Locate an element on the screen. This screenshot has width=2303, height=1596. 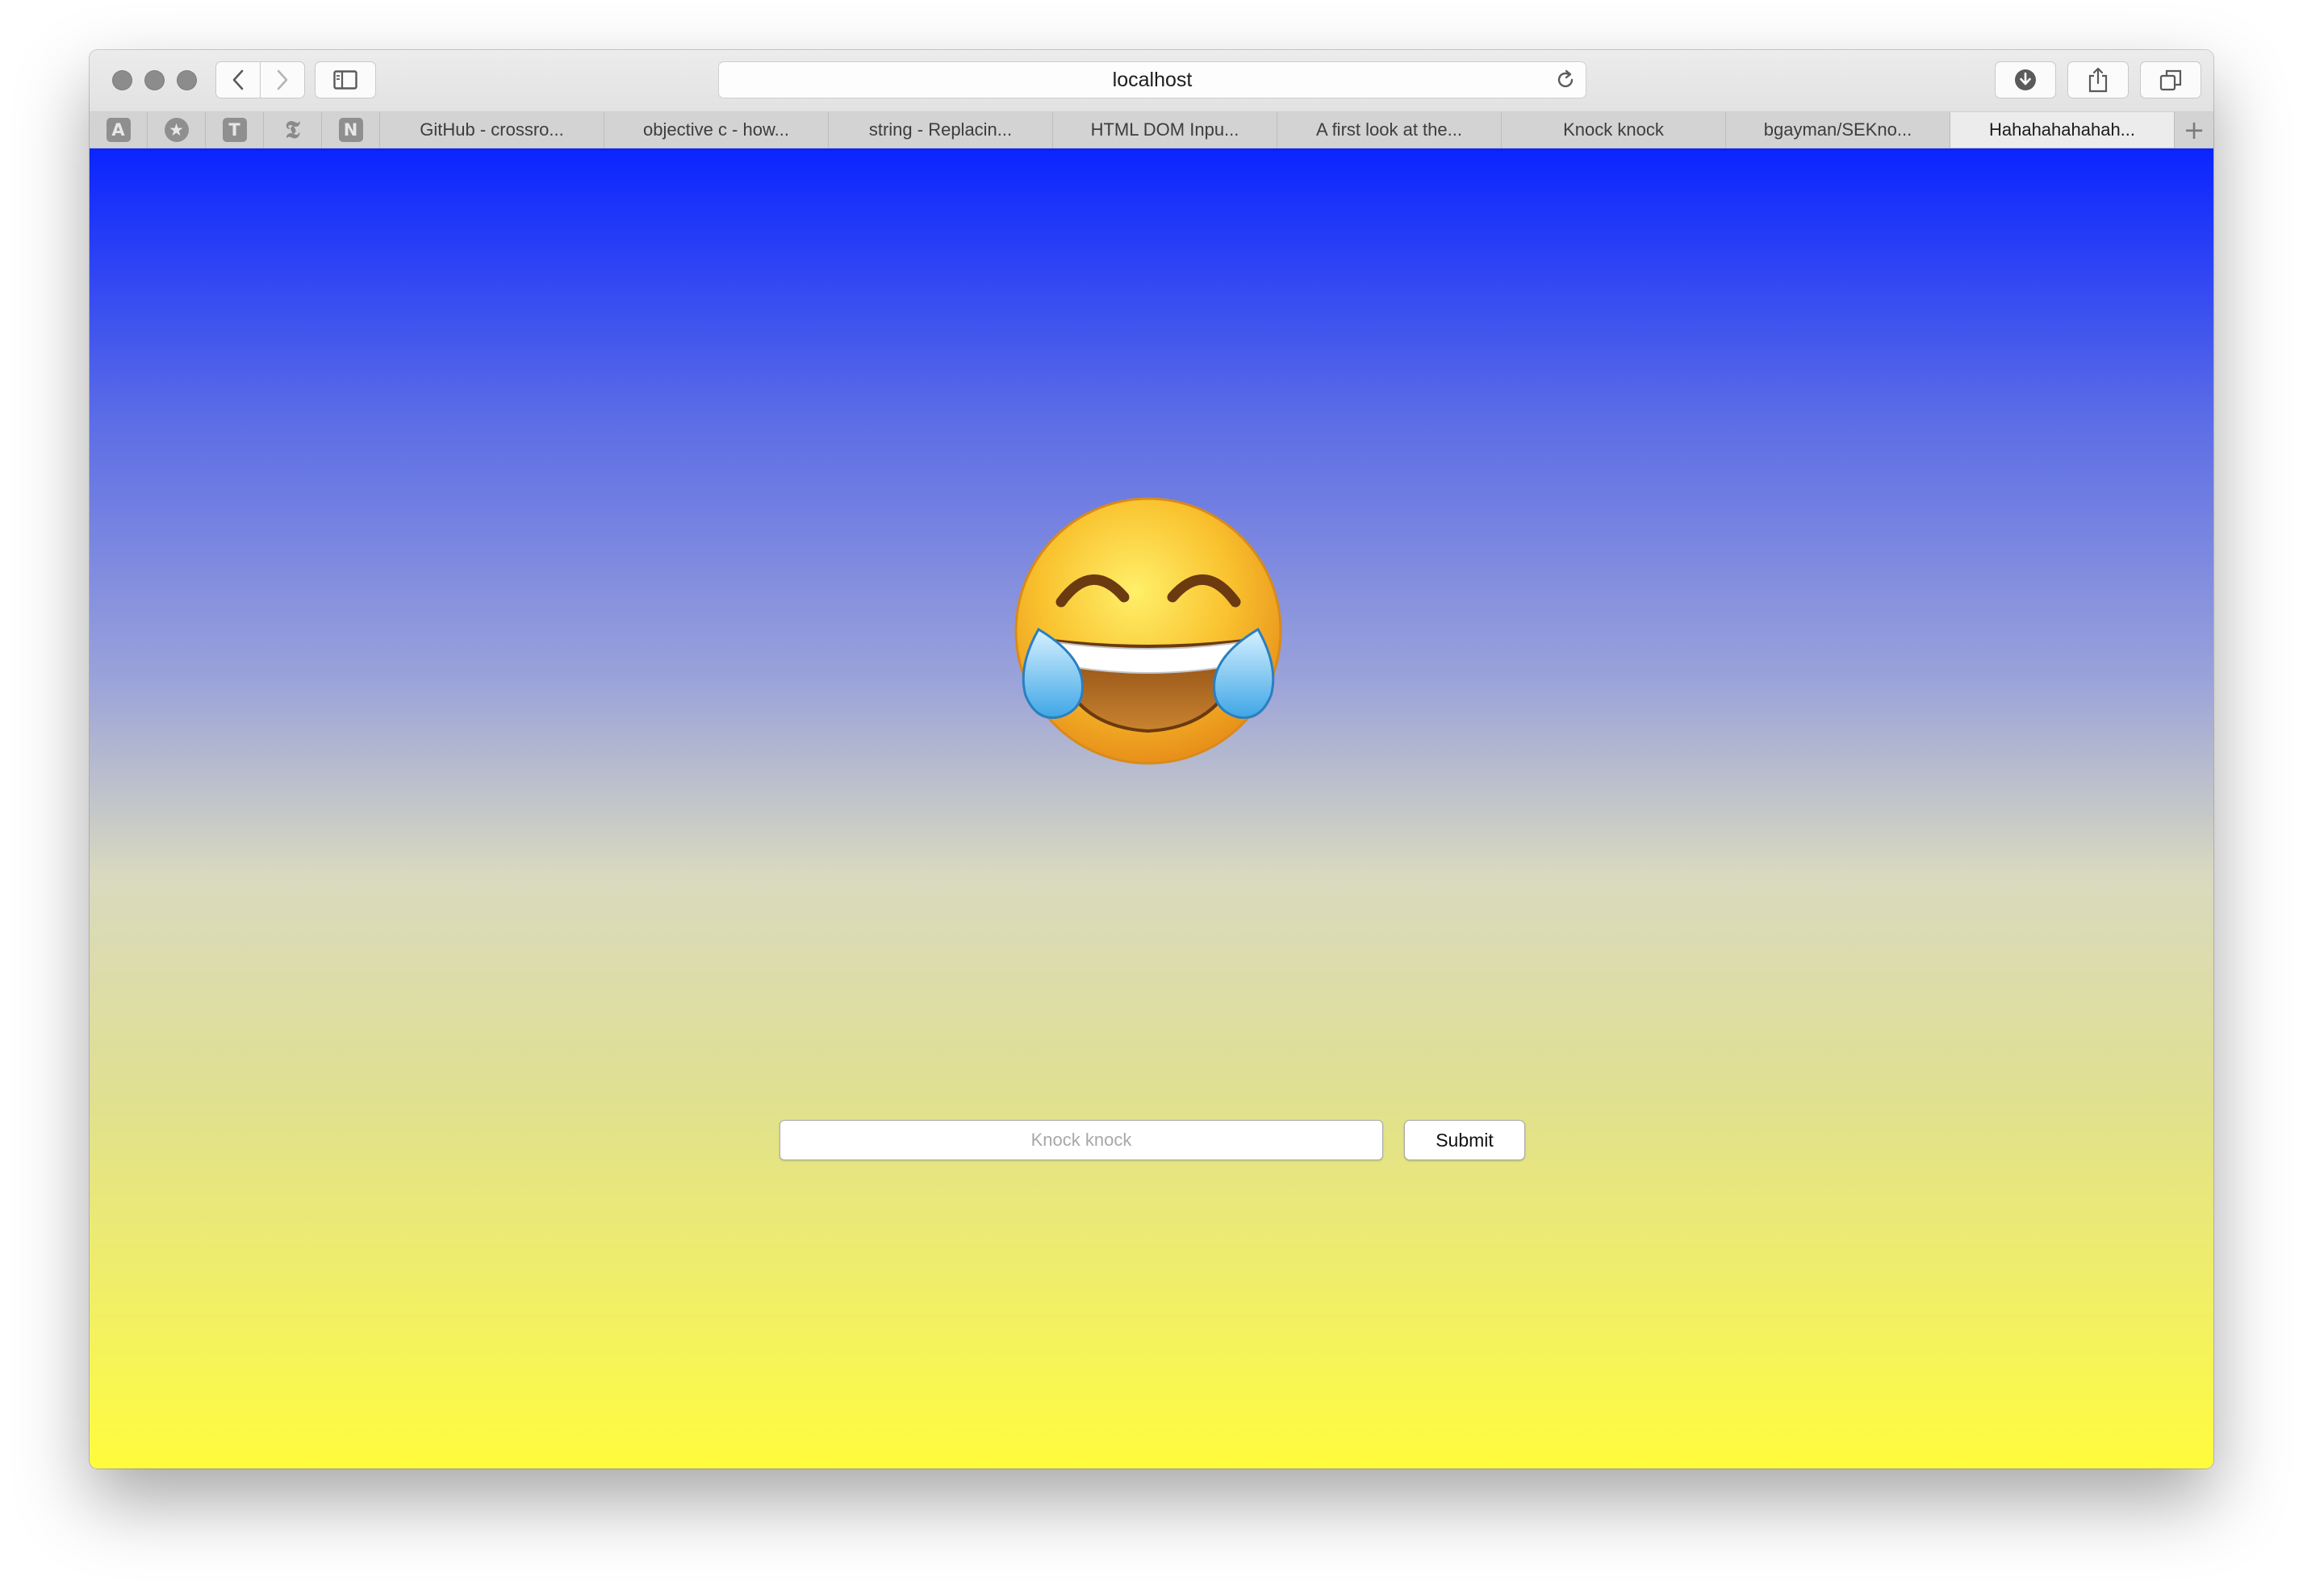
pinned-tab-5: N is located at coordinates (351, 130).